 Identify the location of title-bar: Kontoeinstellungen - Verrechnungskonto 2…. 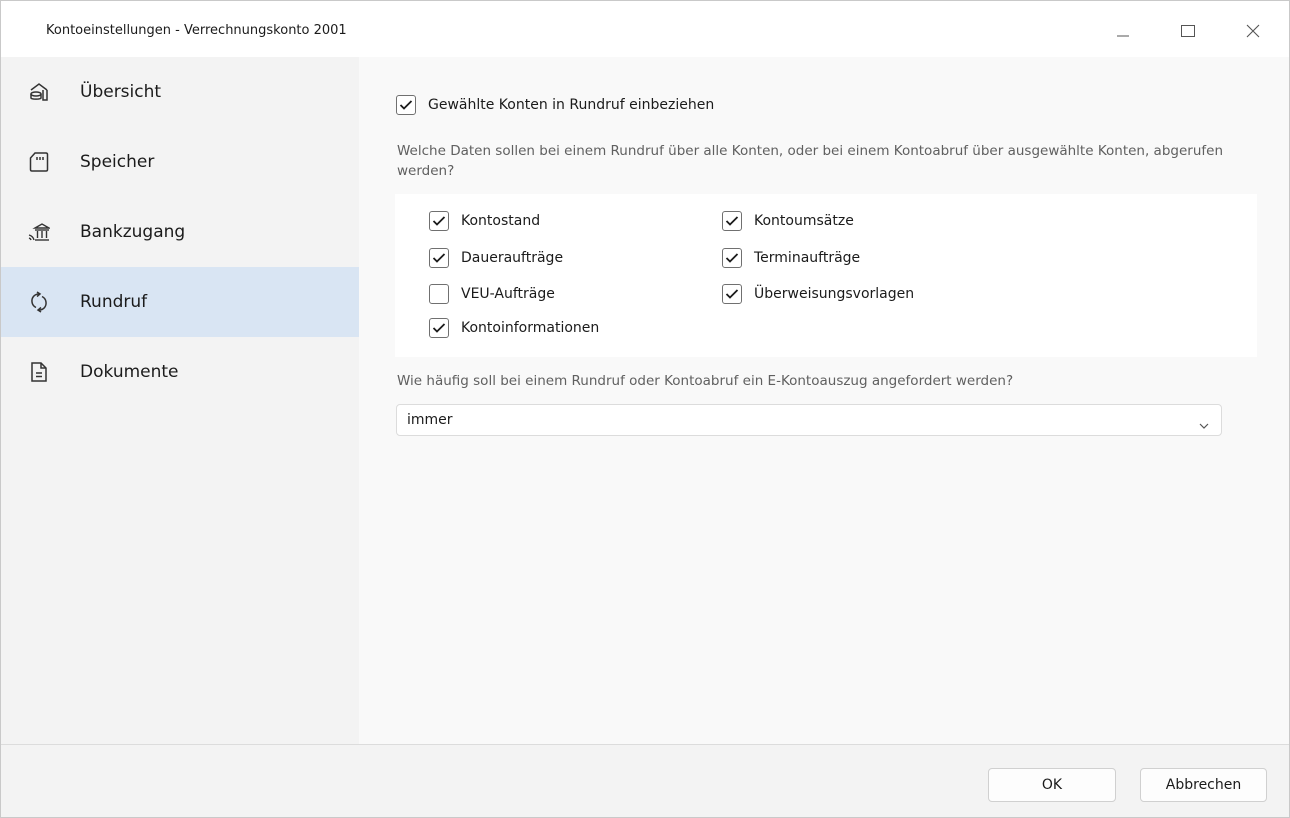
(645, 29).